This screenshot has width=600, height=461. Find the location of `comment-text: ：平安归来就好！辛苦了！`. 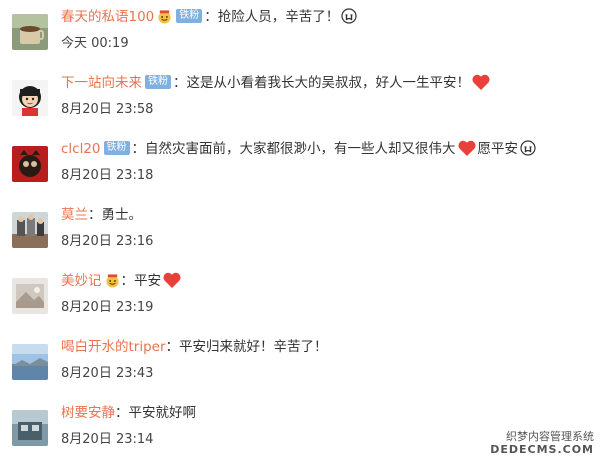

comment-text: ：平安归来就好！辛苦了！ is located at coordinates (246, 347).